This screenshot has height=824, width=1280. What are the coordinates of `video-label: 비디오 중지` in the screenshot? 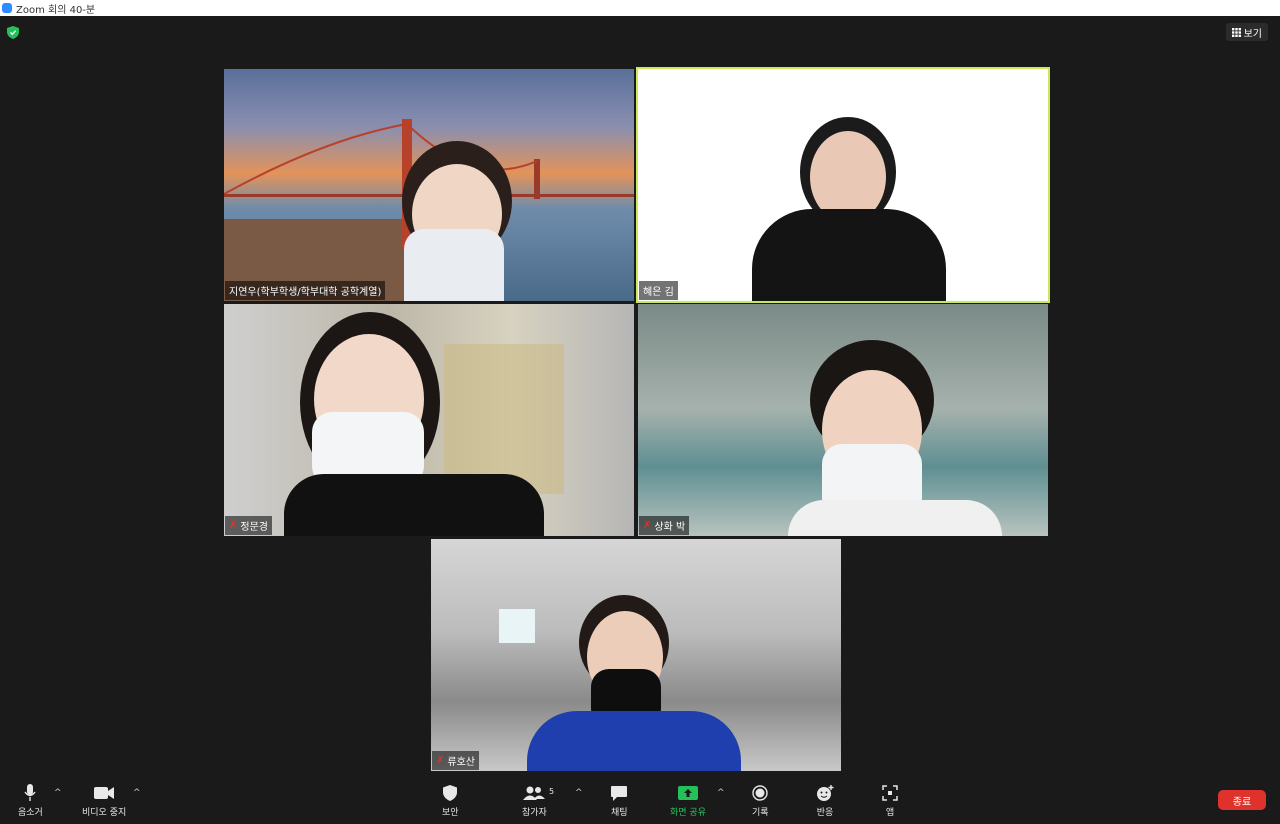 It's located at (104, 813).